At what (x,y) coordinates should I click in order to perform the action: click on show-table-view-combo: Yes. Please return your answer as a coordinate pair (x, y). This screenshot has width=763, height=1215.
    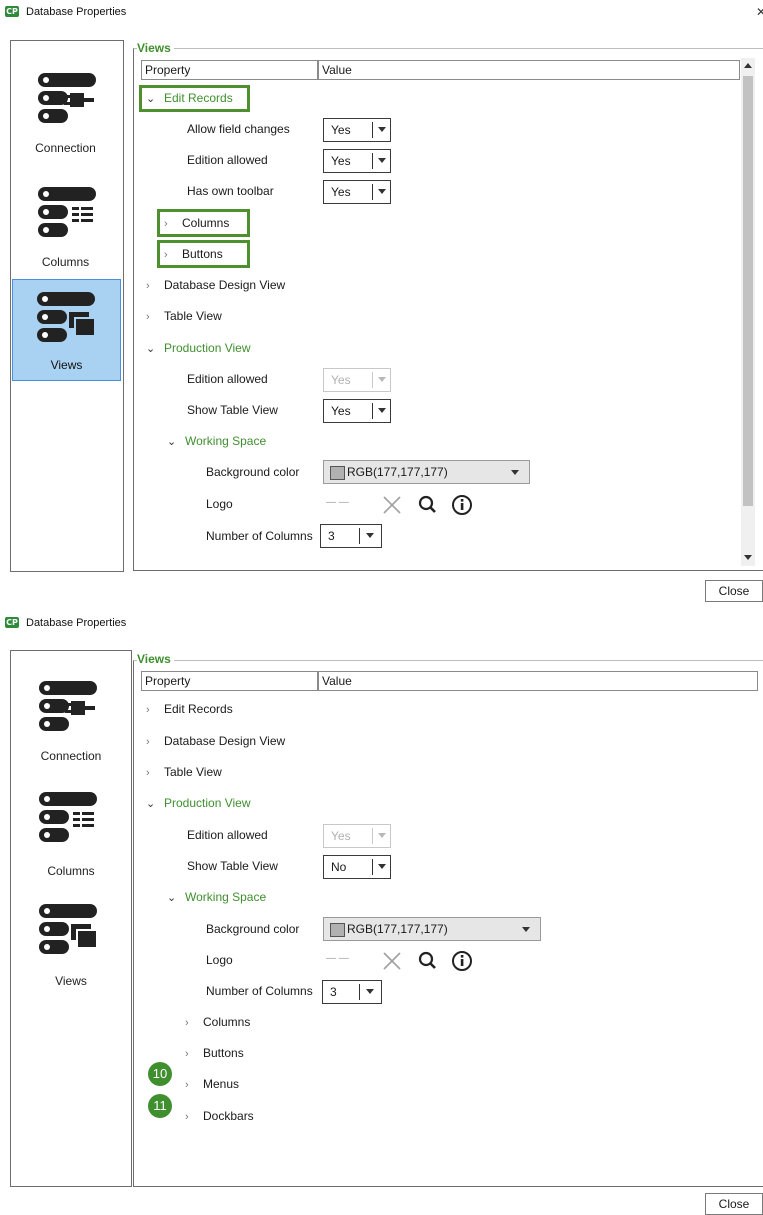
    Looking at the image, I should click on (357, 411).